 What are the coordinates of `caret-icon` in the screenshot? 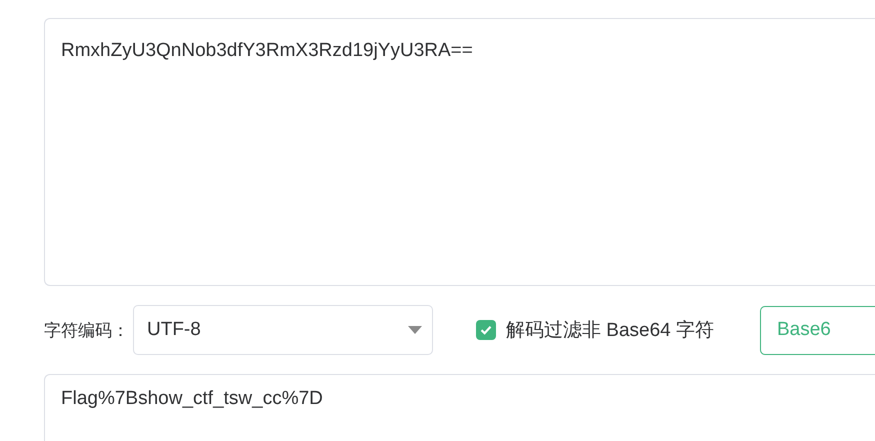 It's located at (415, 330).